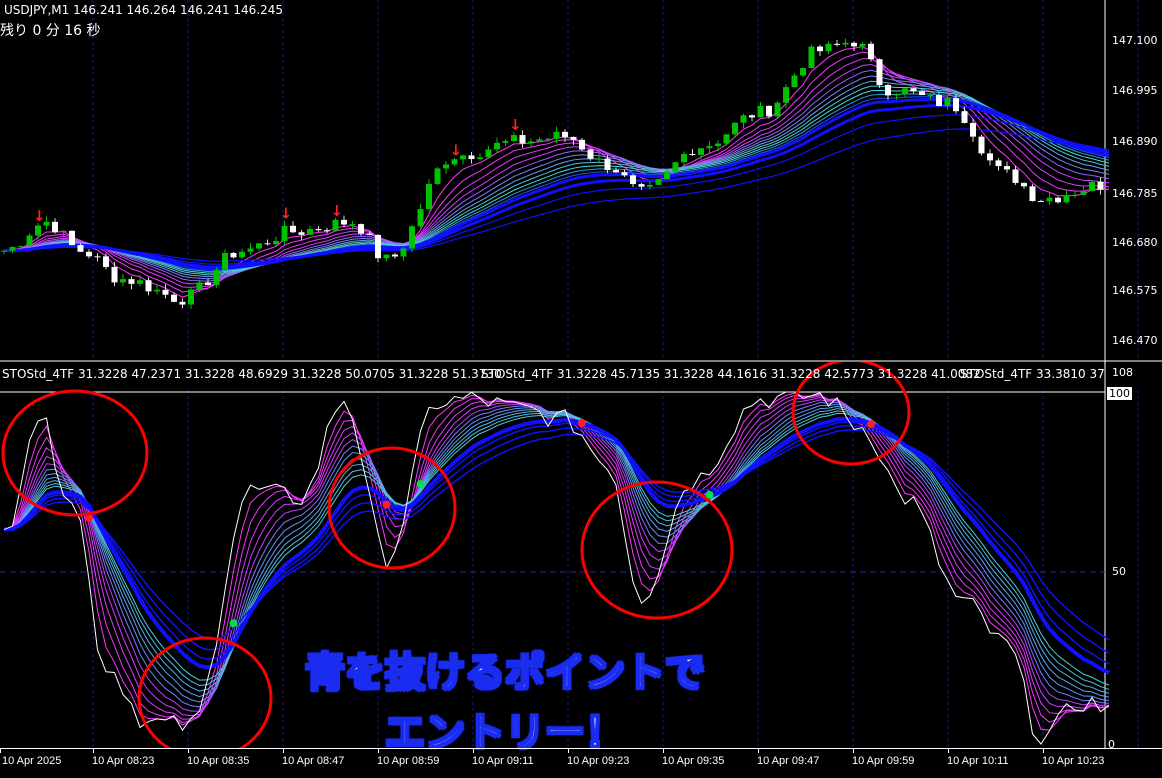 Image resolution: width=1162 pixels, height=778 pixels. Describe the element at coordinates (1135, 141) in the screenshot. I see `price-label: 146.890` at that location.